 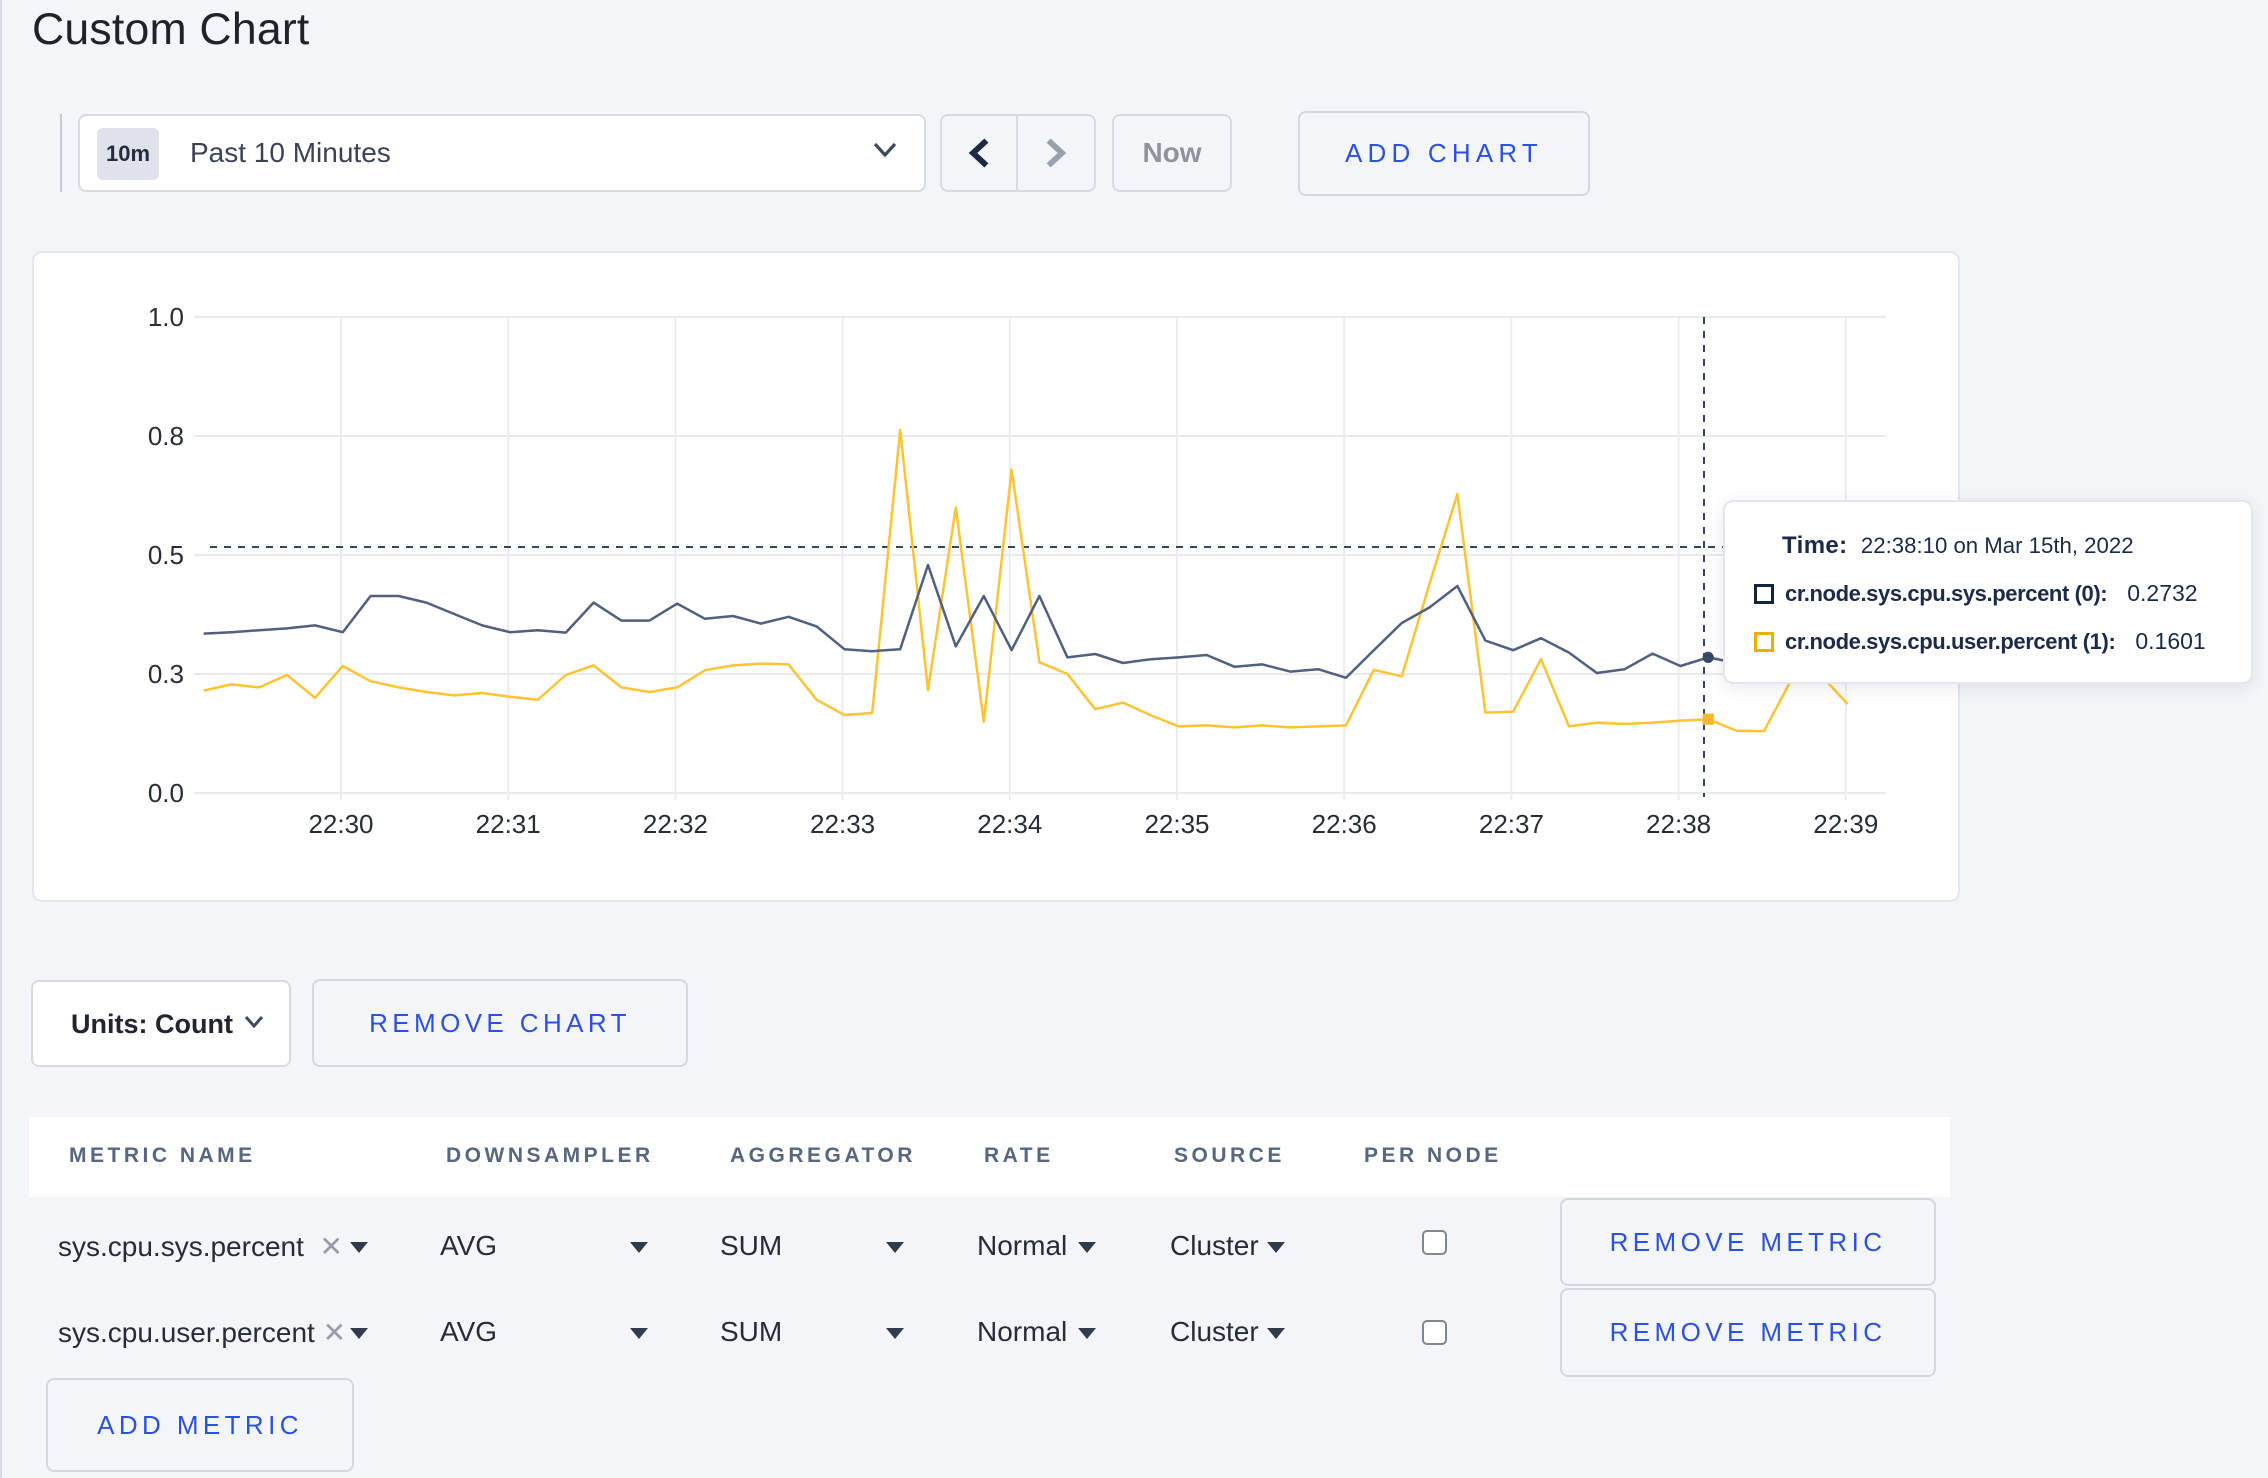 I want to click on svg-text: 22:30, so click(x=340, y=824).